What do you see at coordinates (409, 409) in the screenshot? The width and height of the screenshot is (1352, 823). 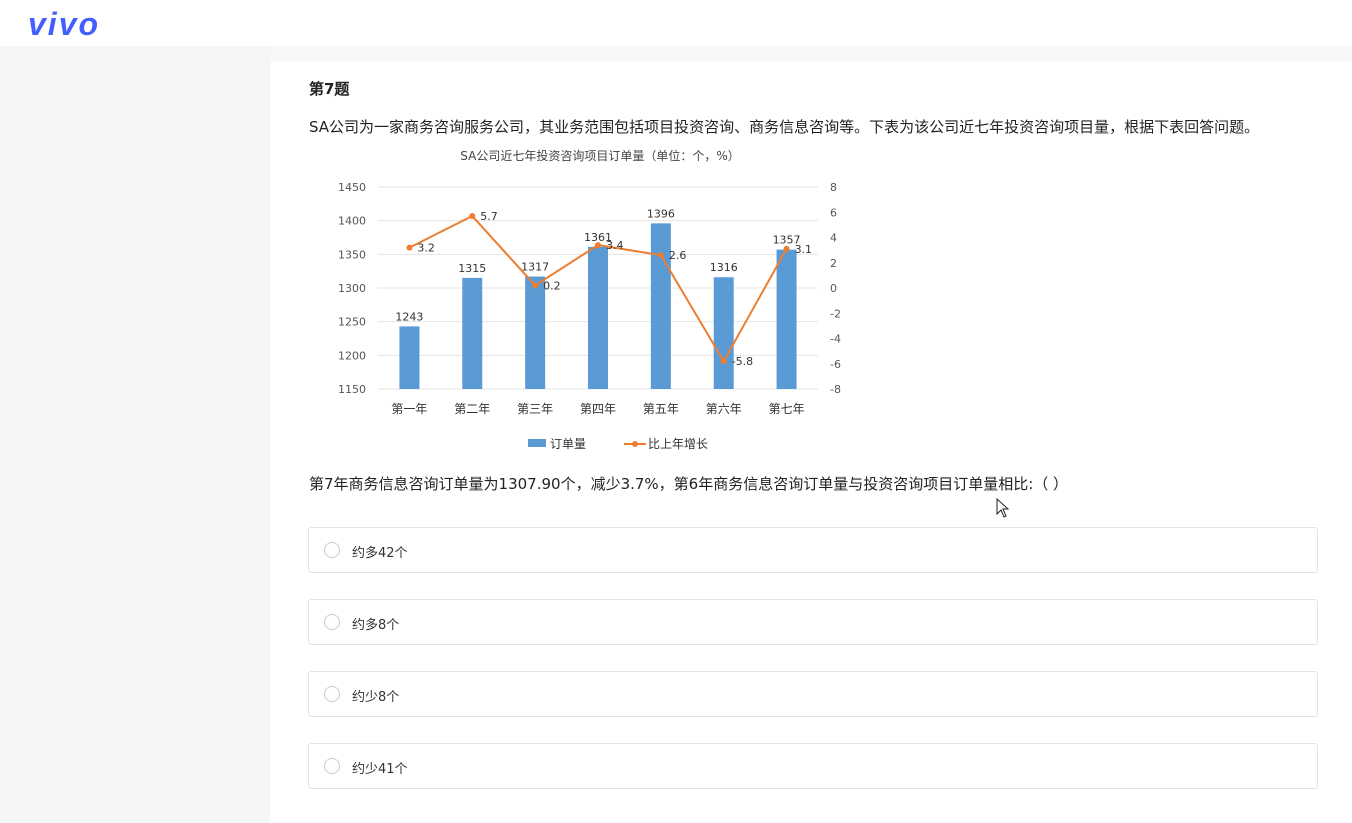 I see `x-tick-label: 第一年` at bounding box center [409, 409].